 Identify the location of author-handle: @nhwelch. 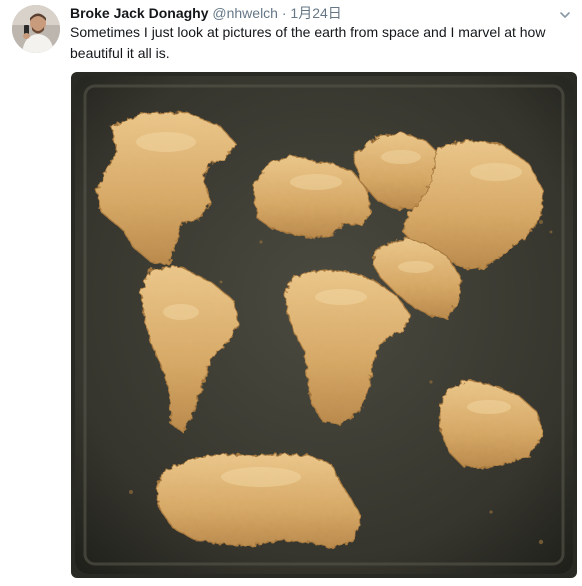
(245, 13).